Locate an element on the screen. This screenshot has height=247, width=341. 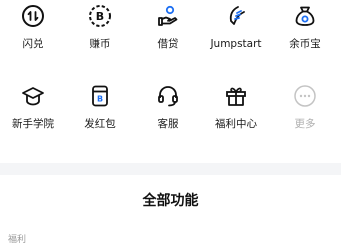
bitcoin-dashed-circle-icon: B is located at coordinates (100, 16).